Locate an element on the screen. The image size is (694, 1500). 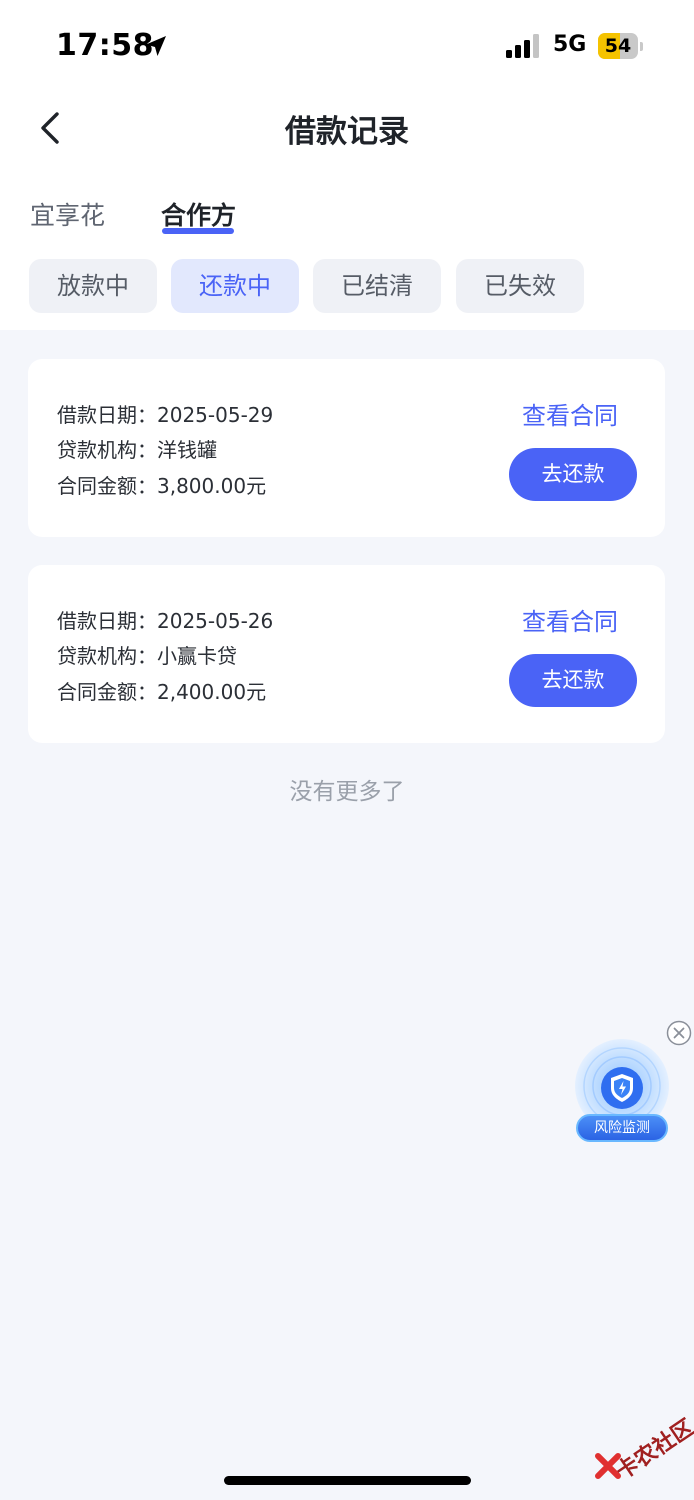
tab-yixianghua: 宜享花 is located at coordinates (67, 214).